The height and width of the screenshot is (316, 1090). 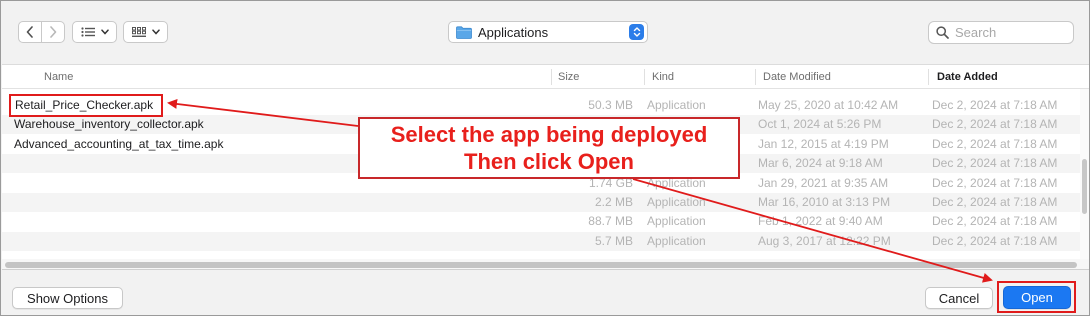 What do you see at coordinates (545, 77) in the screenshot?
I see `column-header: Name Size Kind Date Modified Date Added` at bounding box center [545, 77].